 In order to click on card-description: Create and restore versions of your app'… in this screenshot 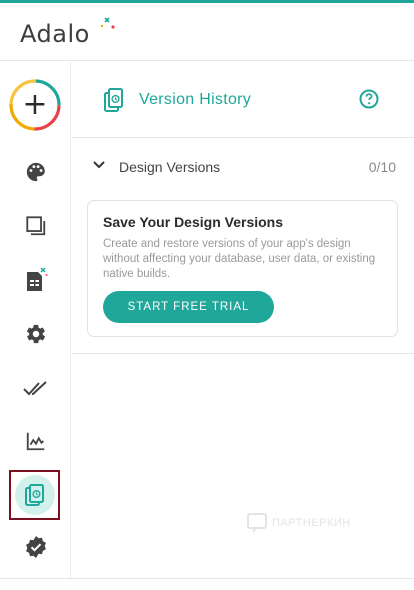, I will do `click(239, 259)`.